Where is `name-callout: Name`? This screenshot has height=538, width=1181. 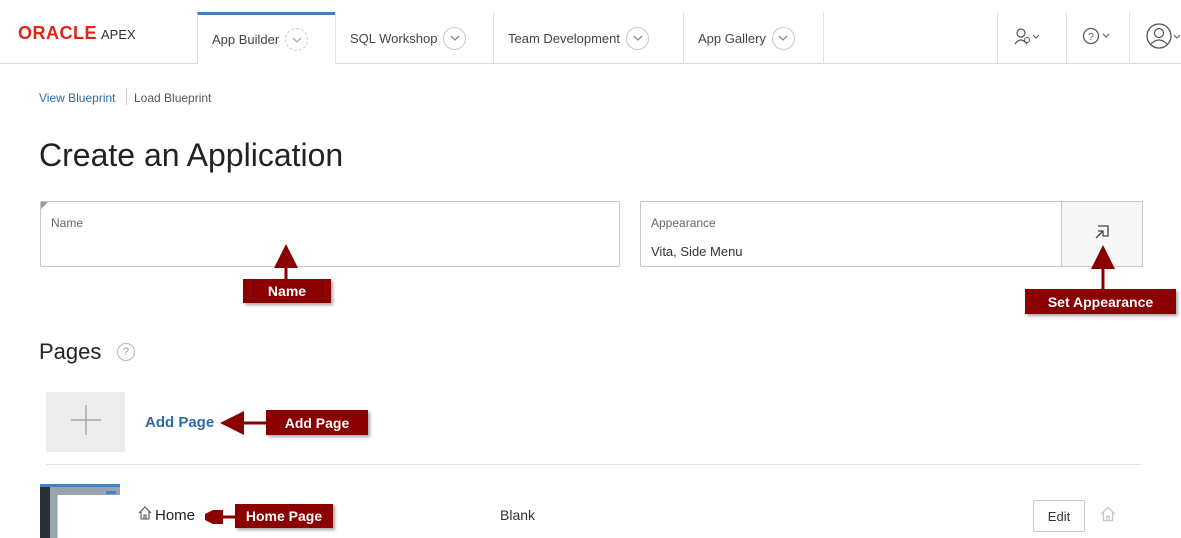 name-callout: Name is located at coordinates (287, 291).